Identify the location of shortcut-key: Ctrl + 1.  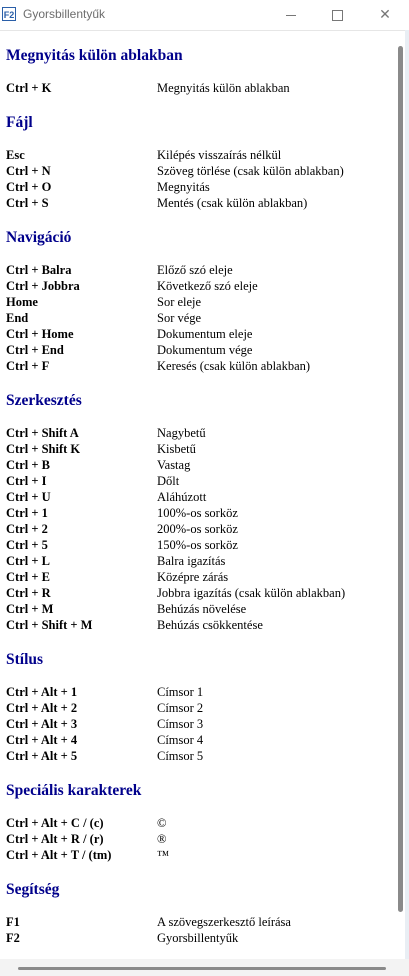
(27, 513).